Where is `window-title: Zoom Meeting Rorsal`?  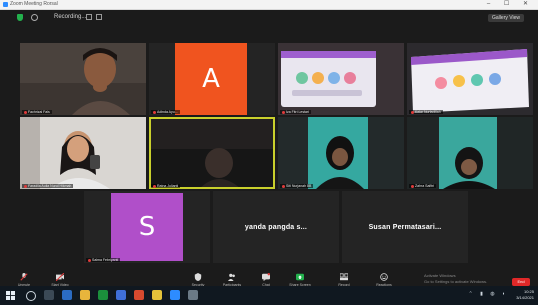 window-title: Zoom Meeting Rorsal is located at coordinates (34, 4).